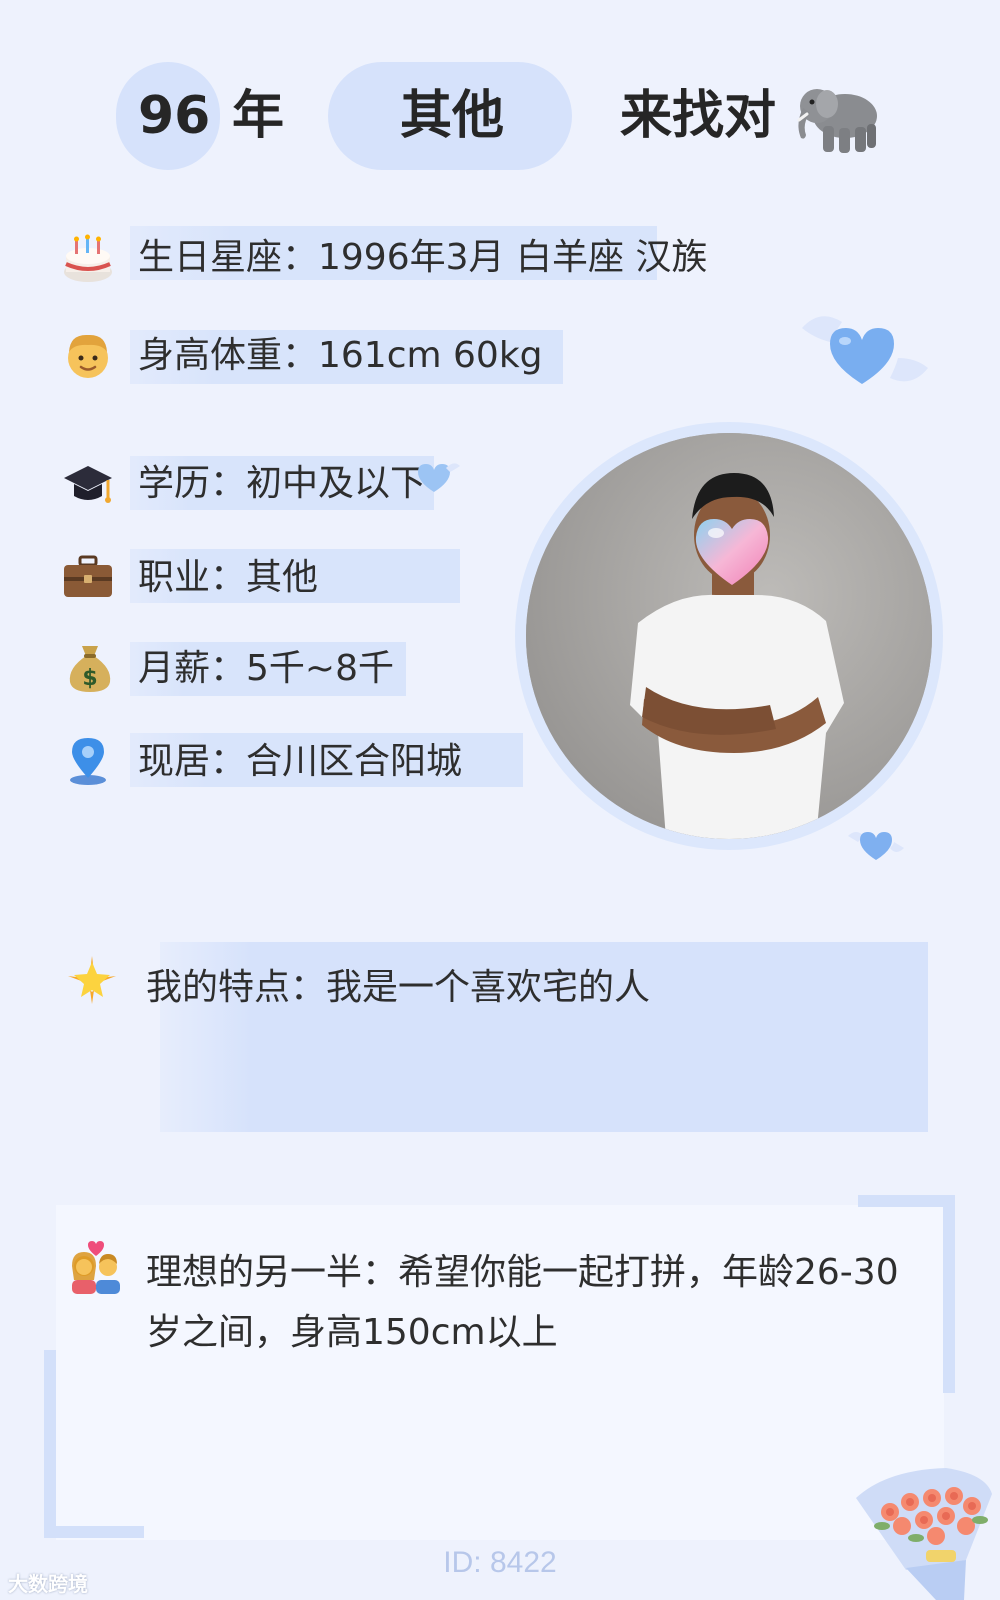  I want to click on person-portrait-image, so click(729, 636).